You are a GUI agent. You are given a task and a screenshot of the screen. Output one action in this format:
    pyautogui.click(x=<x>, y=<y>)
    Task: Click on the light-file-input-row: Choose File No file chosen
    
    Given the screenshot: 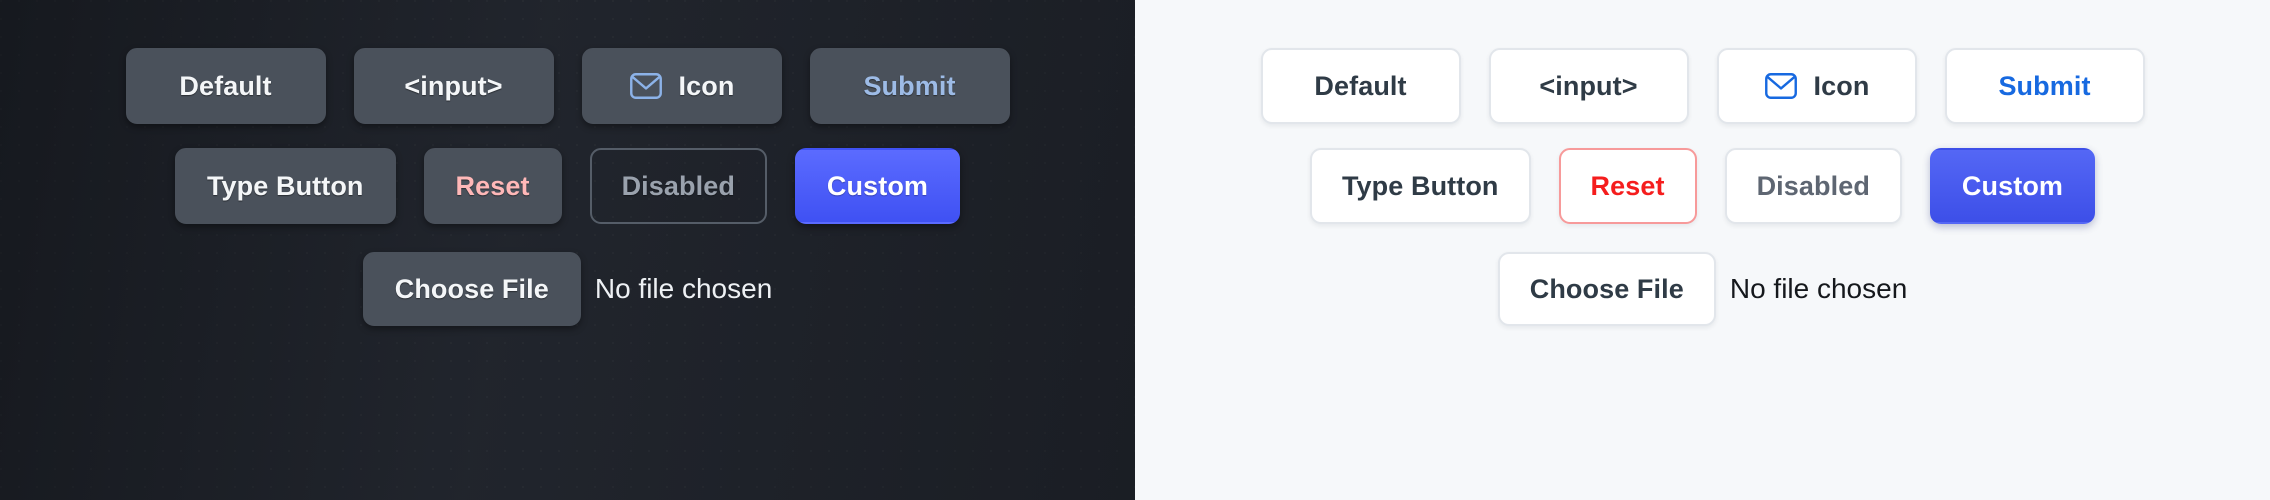 What is the action you would take?
    pyautogui.click(x=1702, y=289)
    